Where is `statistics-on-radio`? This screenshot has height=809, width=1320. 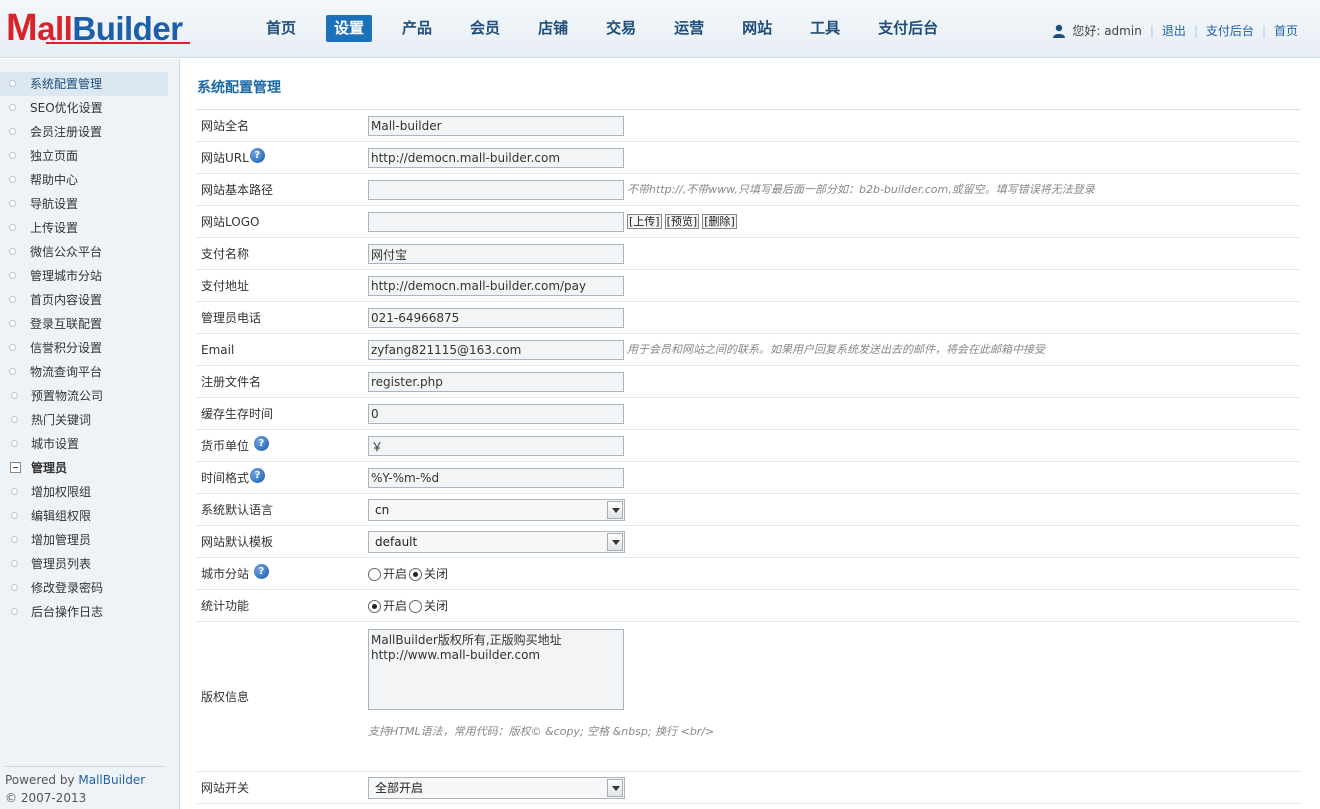
statistics-on-radio is located at coordinates (374, 606).